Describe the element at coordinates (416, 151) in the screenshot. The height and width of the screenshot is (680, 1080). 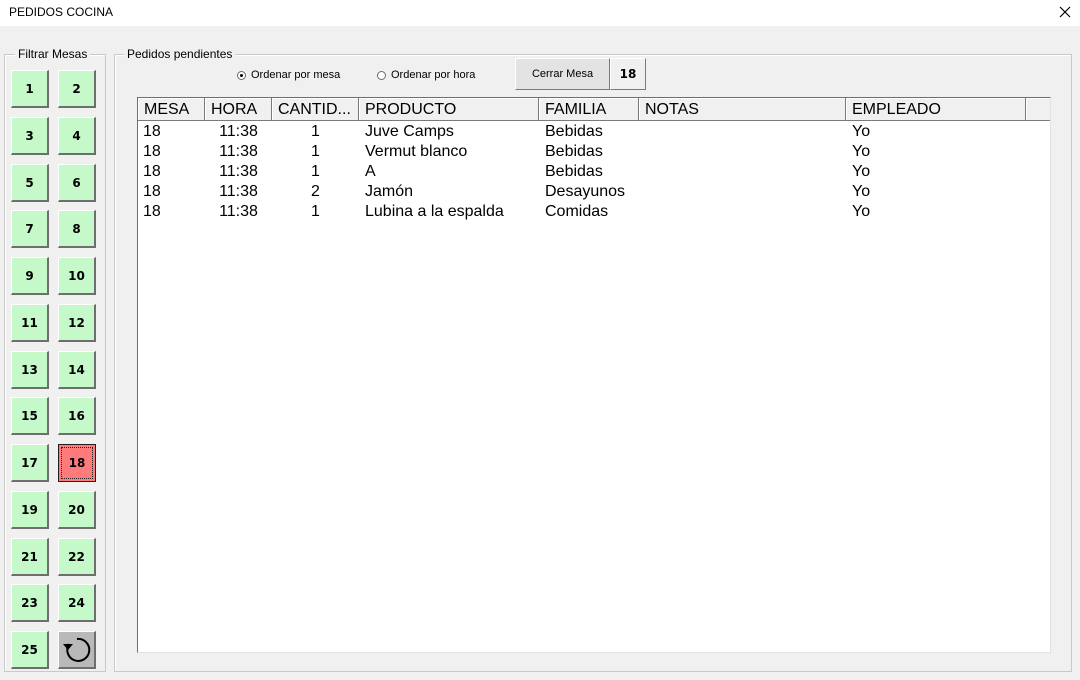
I see `cell-producto: Vermut blanco` at that location.